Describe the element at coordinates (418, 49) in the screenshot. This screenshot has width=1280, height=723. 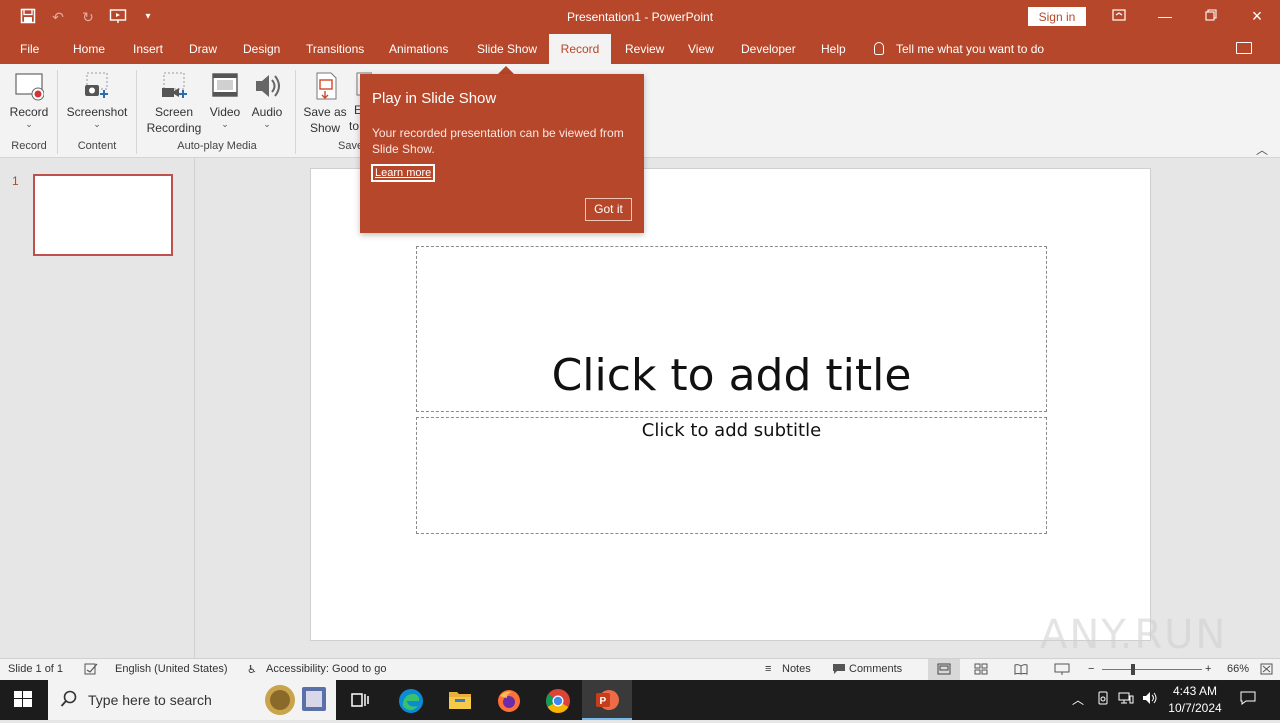
I see `tab-animations: Animations` at that location.